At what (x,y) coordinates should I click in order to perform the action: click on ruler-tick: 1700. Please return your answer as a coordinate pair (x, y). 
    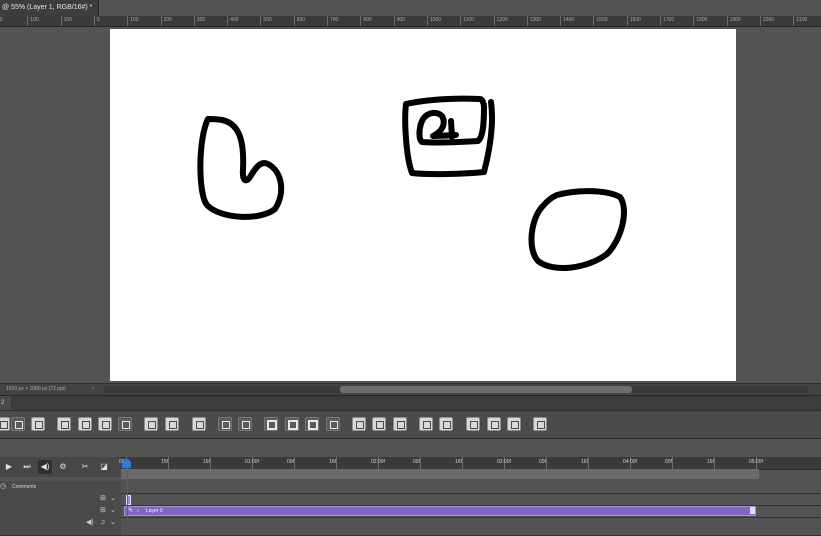
    Looking at the image, I should click on (667, 21).